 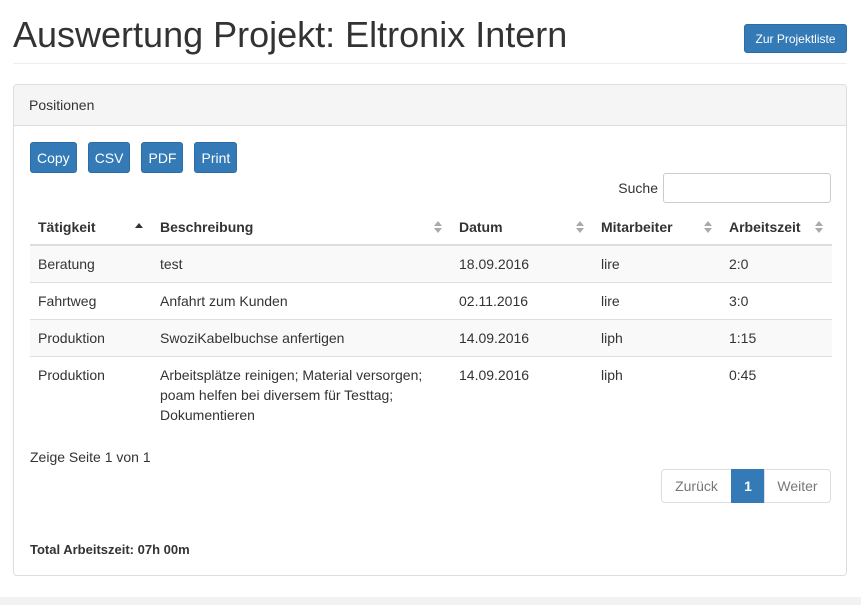 I want to click on pagination-page-1: 1, so click(x=748, y=486).